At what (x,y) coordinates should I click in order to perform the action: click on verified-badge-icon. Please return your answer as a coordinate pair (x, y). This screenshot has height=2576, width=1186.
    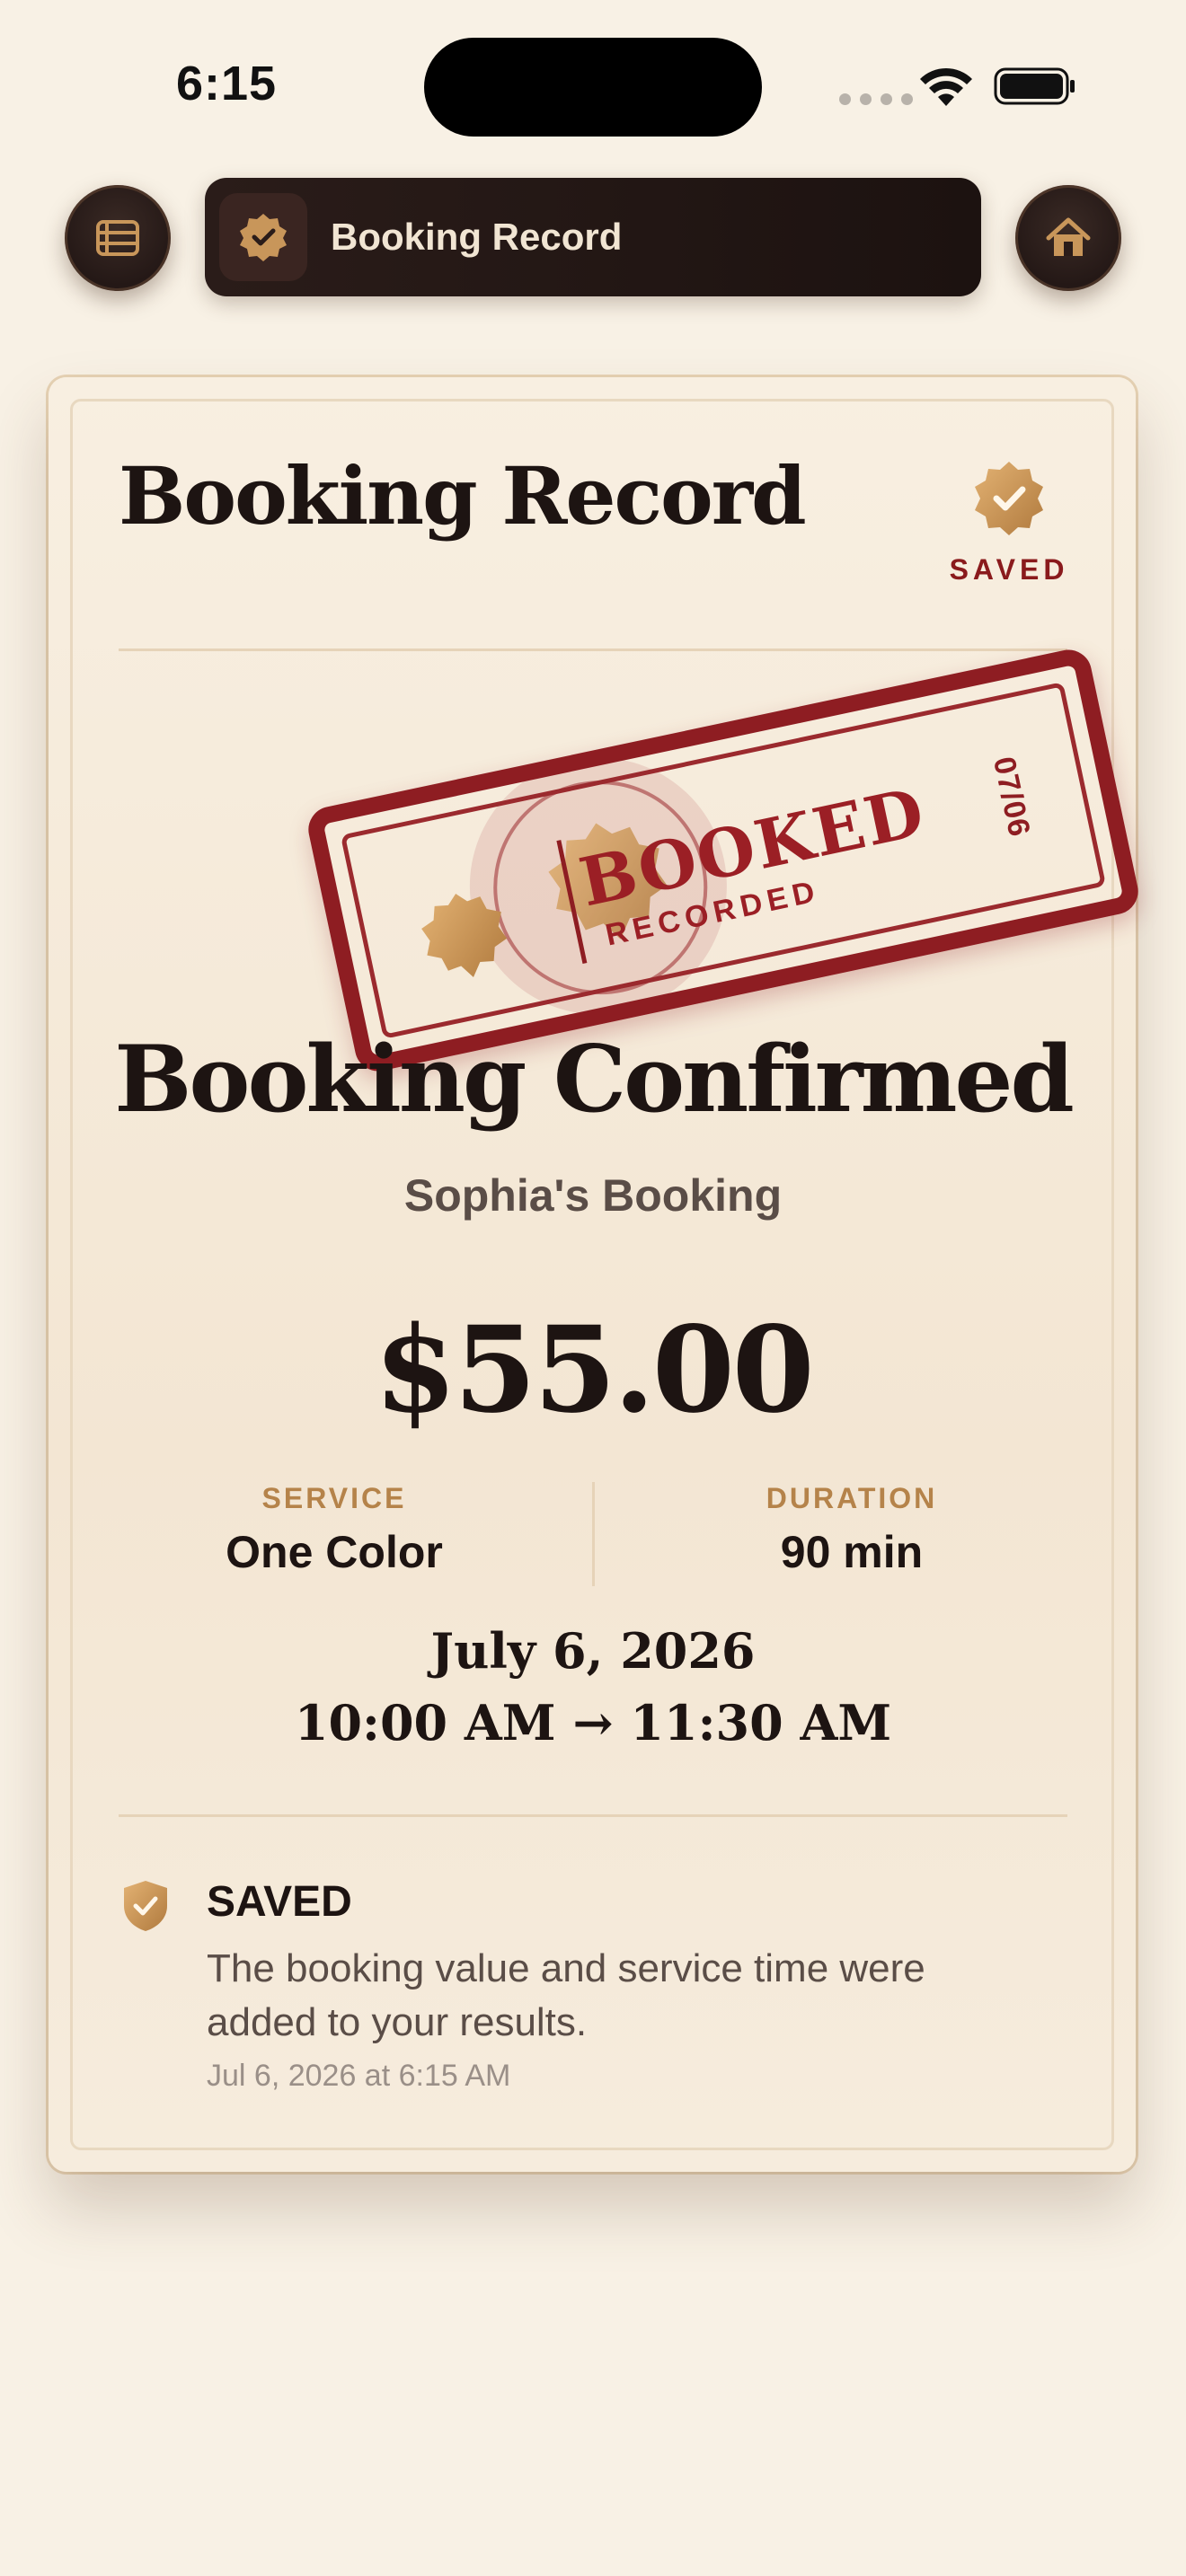
    Looking at the image, I should click on (263, 237).